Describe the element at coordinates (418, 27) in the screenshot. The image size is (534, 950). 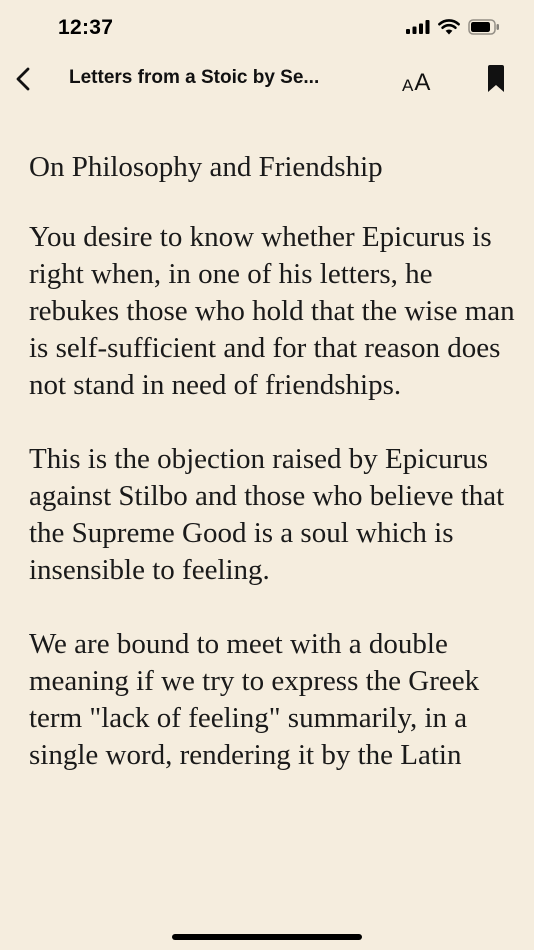
I see `cellular-signal-icon` at that location.